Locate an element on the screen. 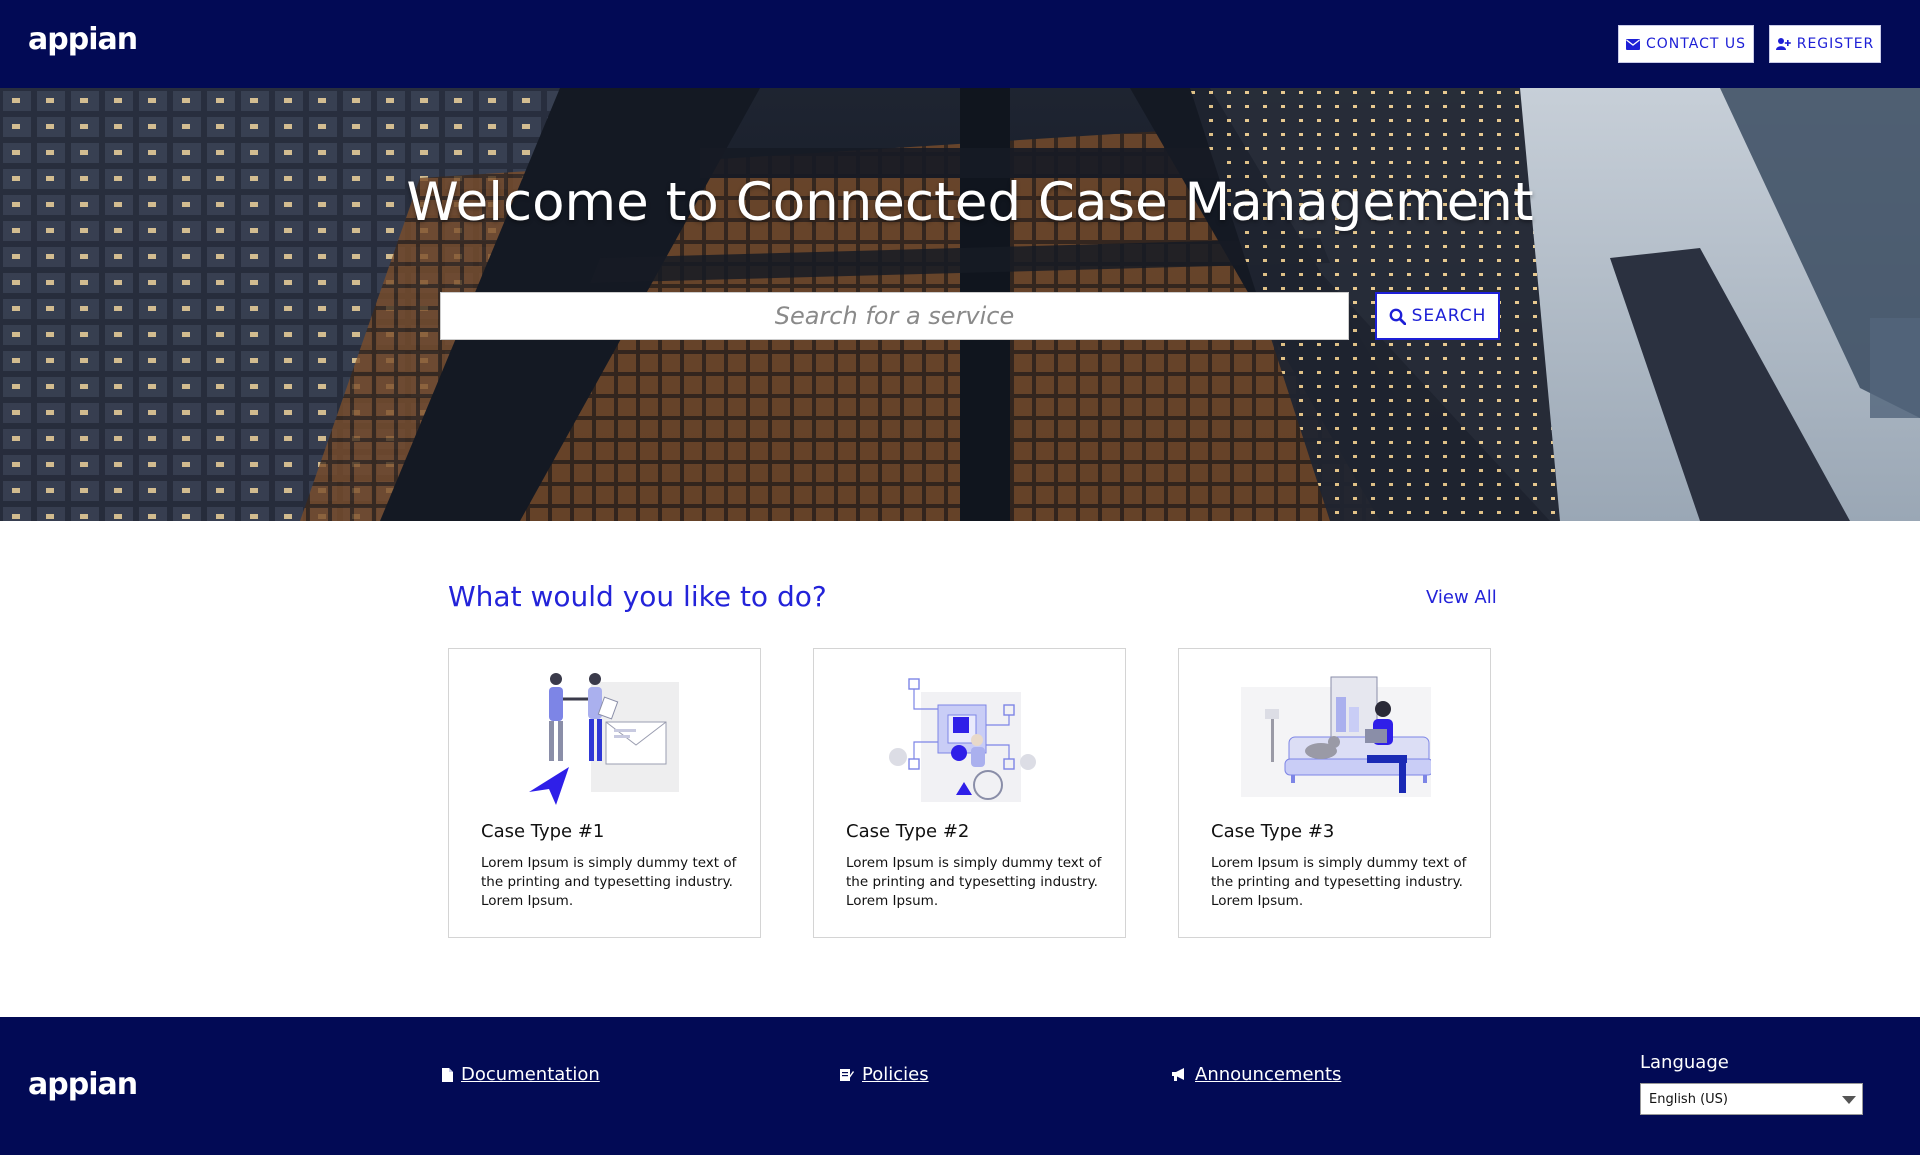 The width and height of the screenshot is (1920, 1155). appian-logo: appian is located at coordinates (83, 39).